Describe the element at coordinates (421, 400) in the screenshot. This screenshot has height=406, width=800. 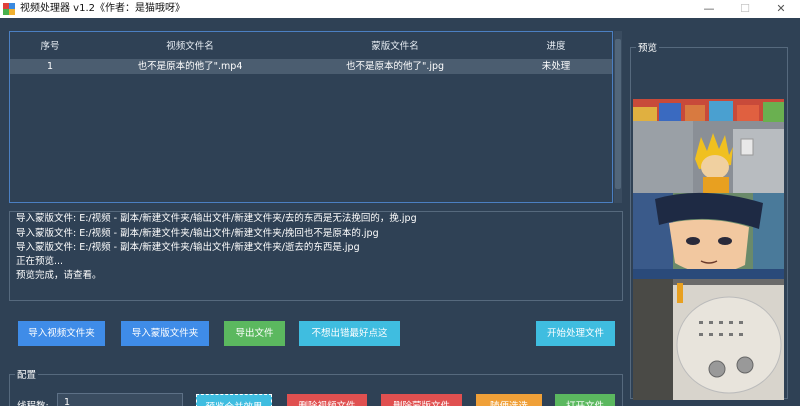
I see `delete-mask-file-button: 删除蒙版文件` at that location.